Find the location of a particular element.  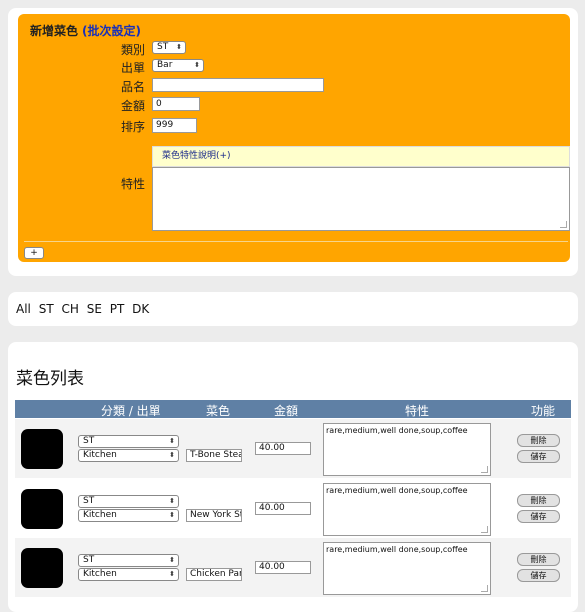

output-select: Bar ⬍ is located at coordinates (178, 65).